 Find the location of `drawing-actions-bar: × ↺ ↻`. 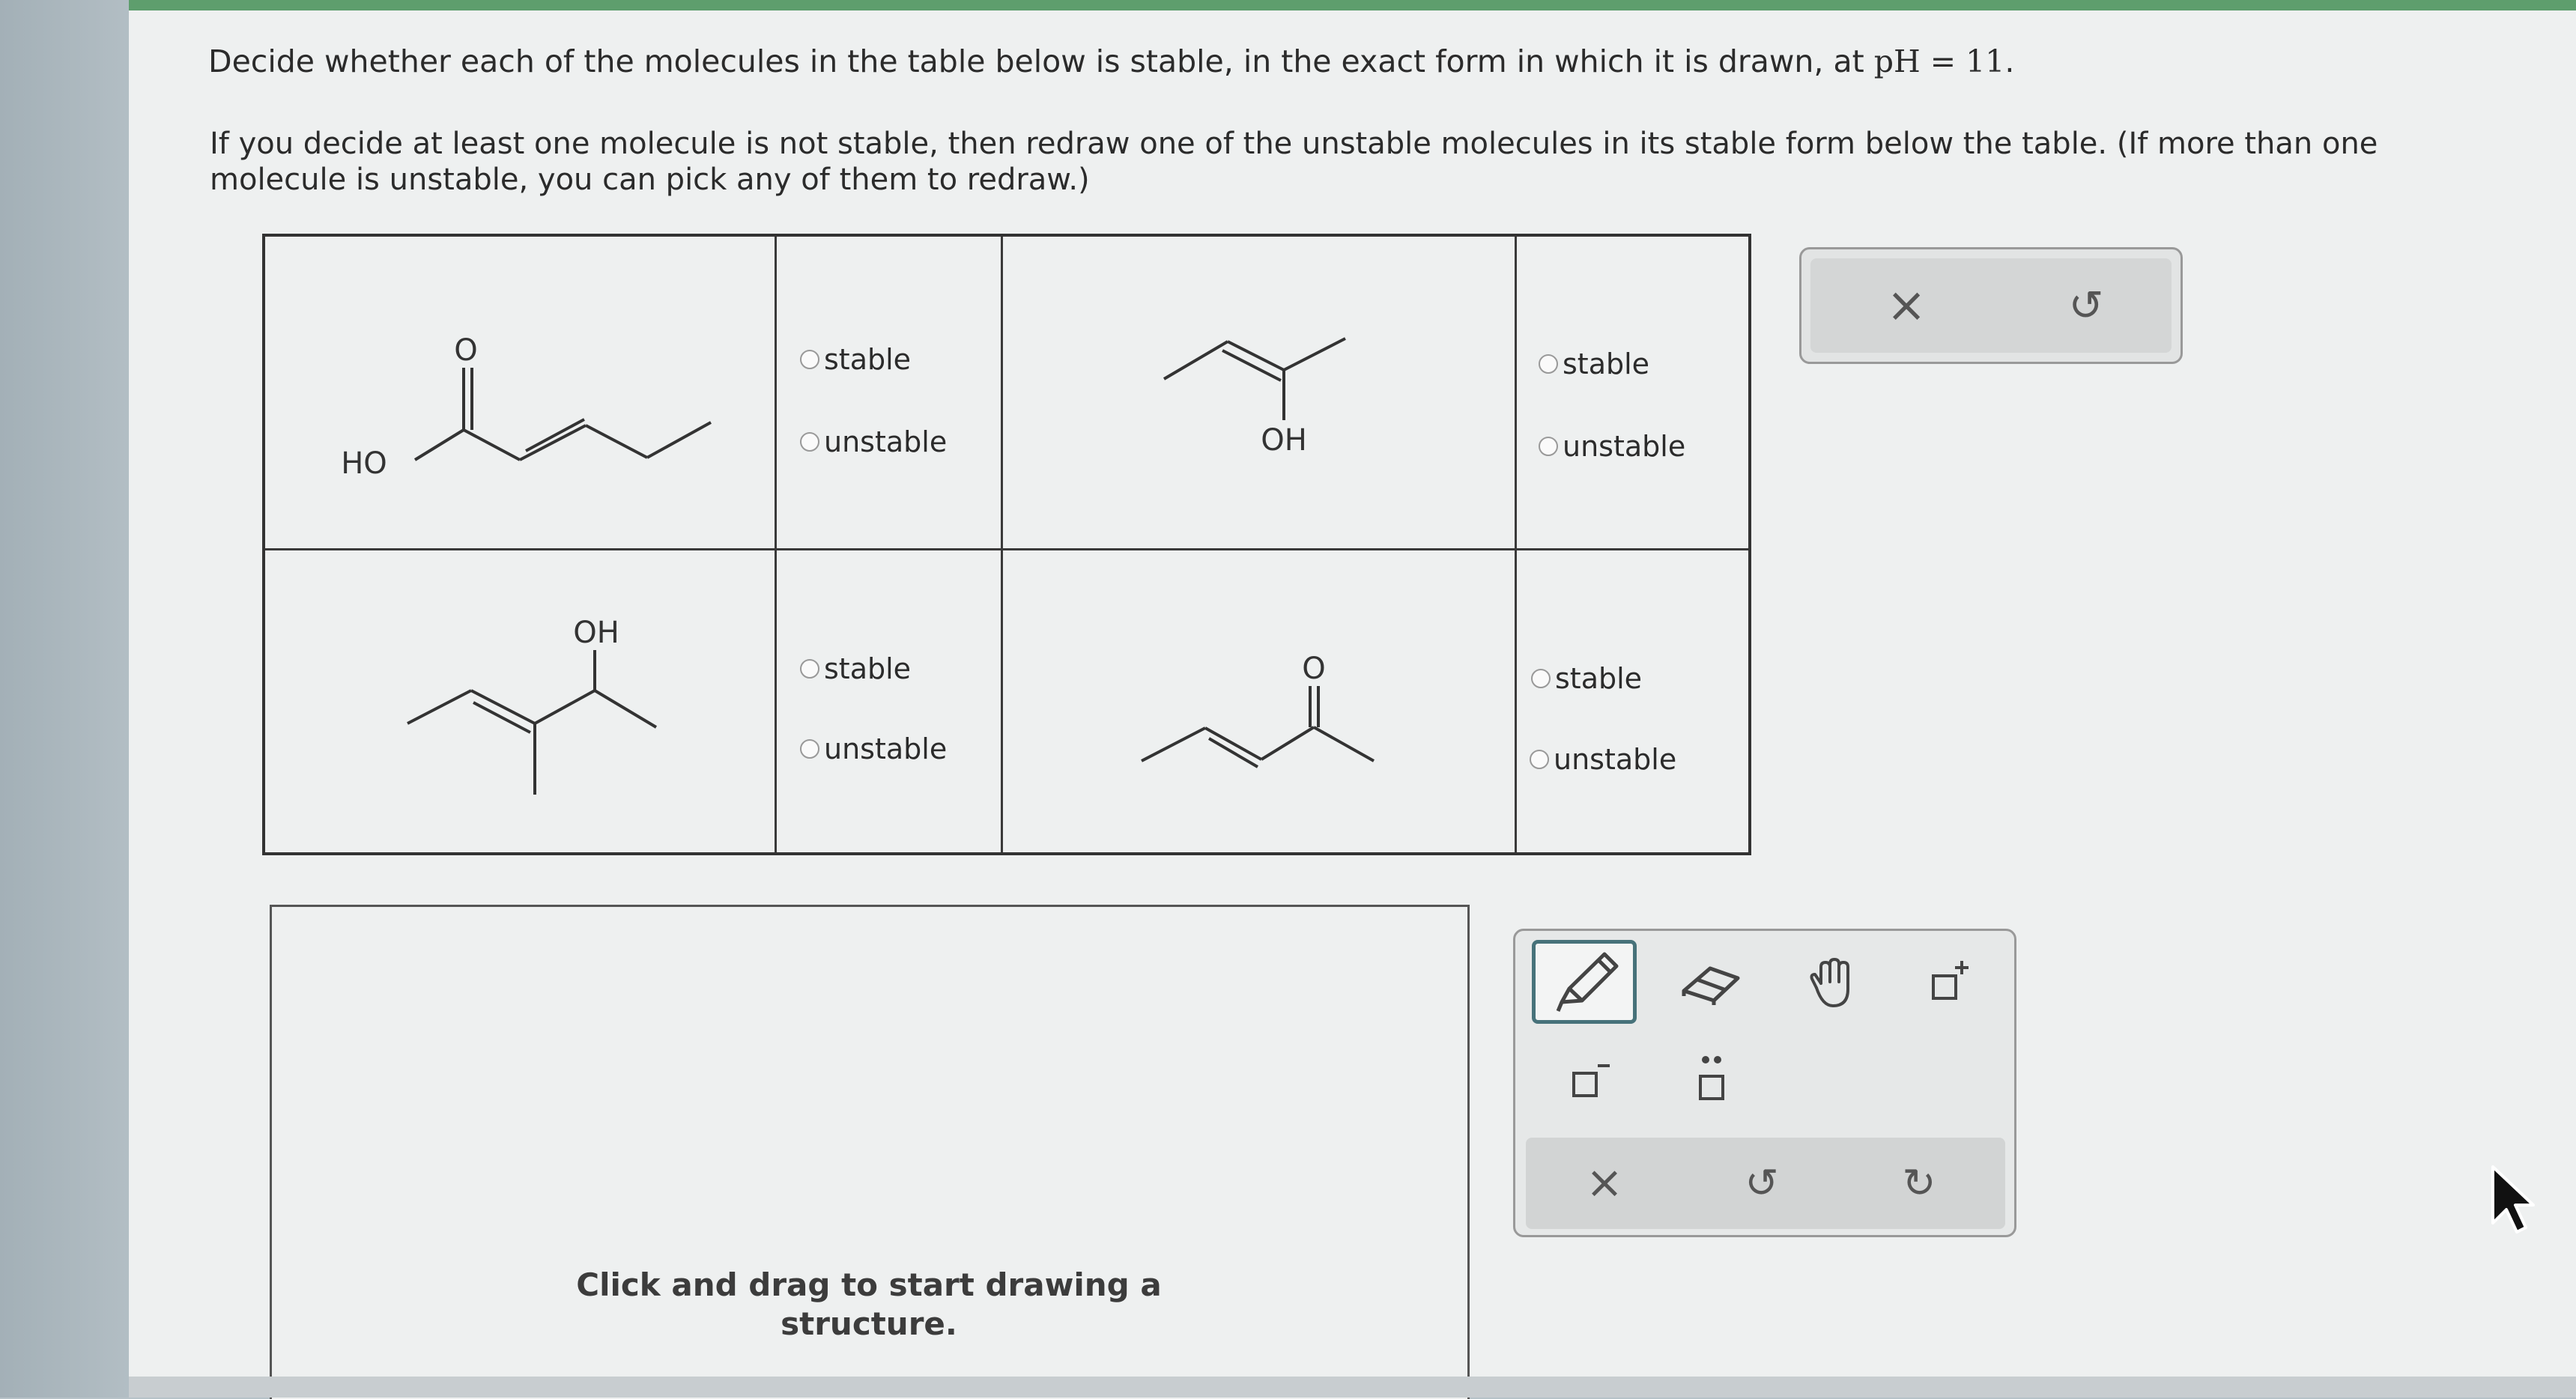

drawing-actions-bar: × ↺ ↻ is located at coordinates (1766, 1183).